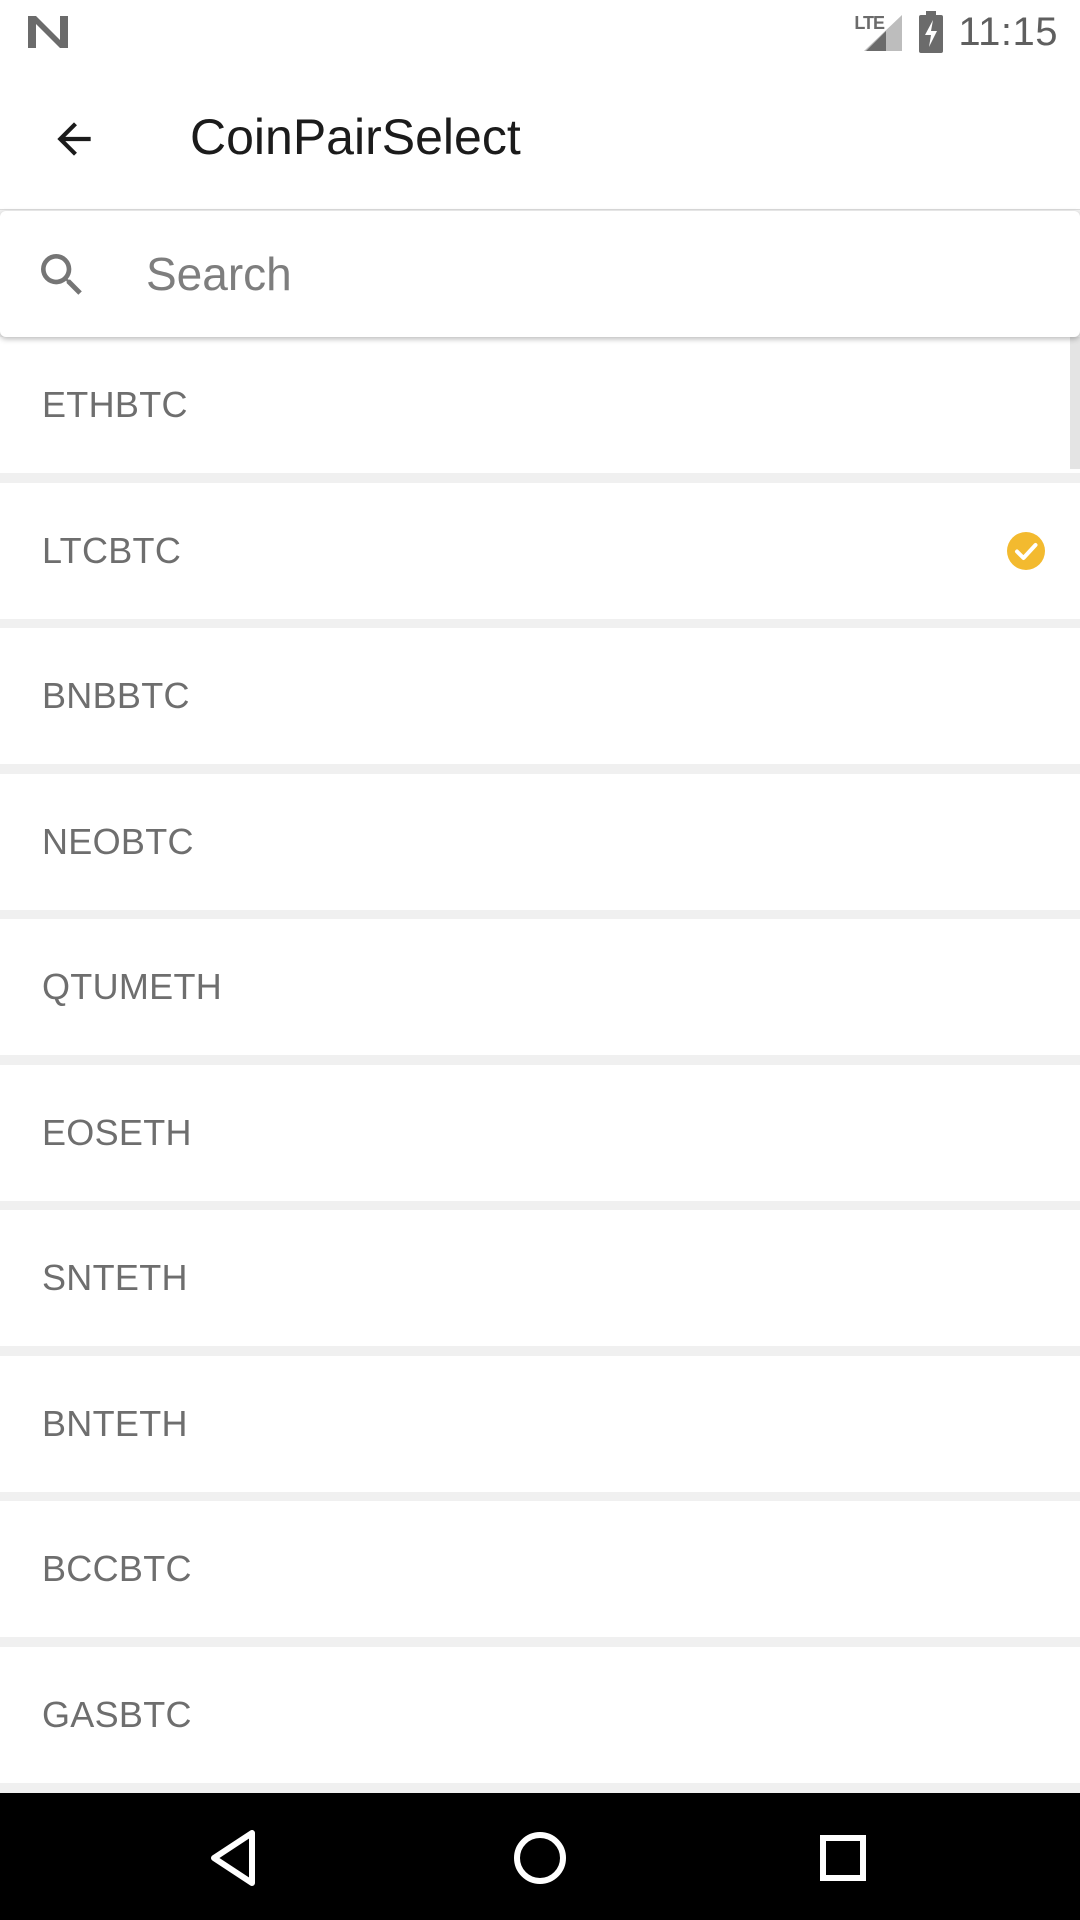 The height and width of the screenshot is (1920, 1080). I want to click on page-title: CoinPairSelect, so click(355, 137).